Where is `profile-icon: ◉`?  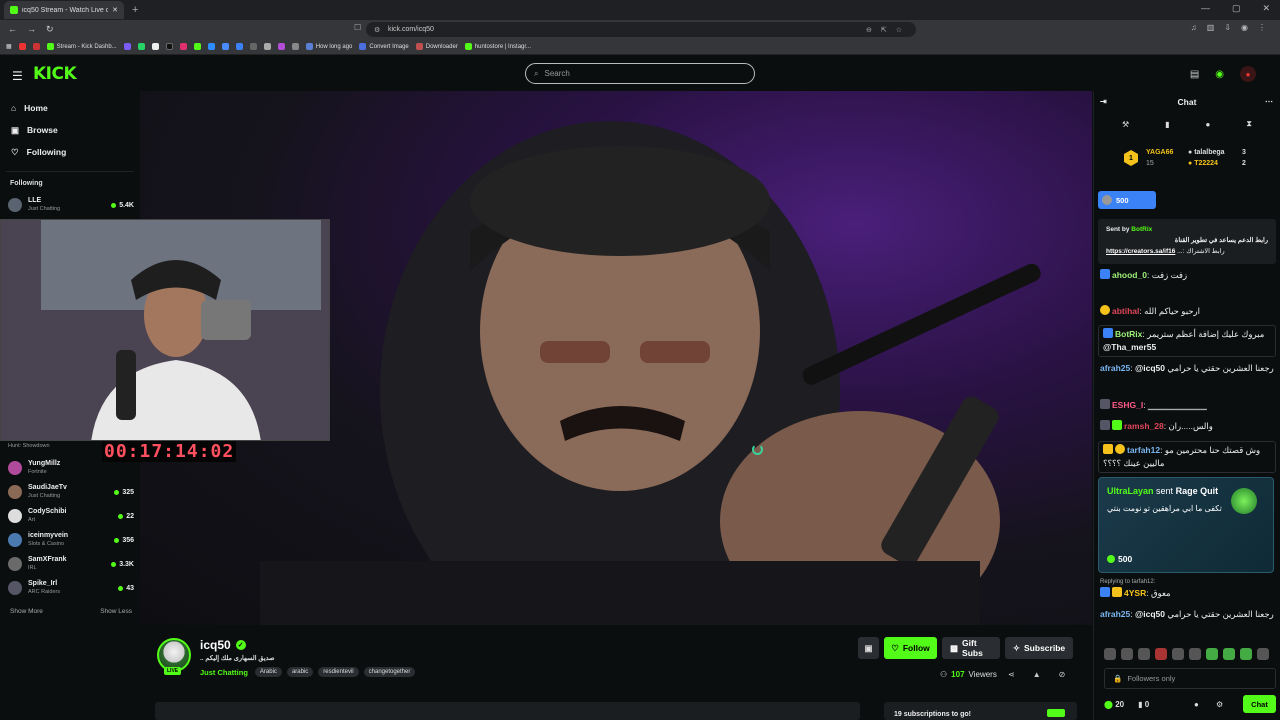 profile-icon: ◉ is located at coordinates (1244, 27).